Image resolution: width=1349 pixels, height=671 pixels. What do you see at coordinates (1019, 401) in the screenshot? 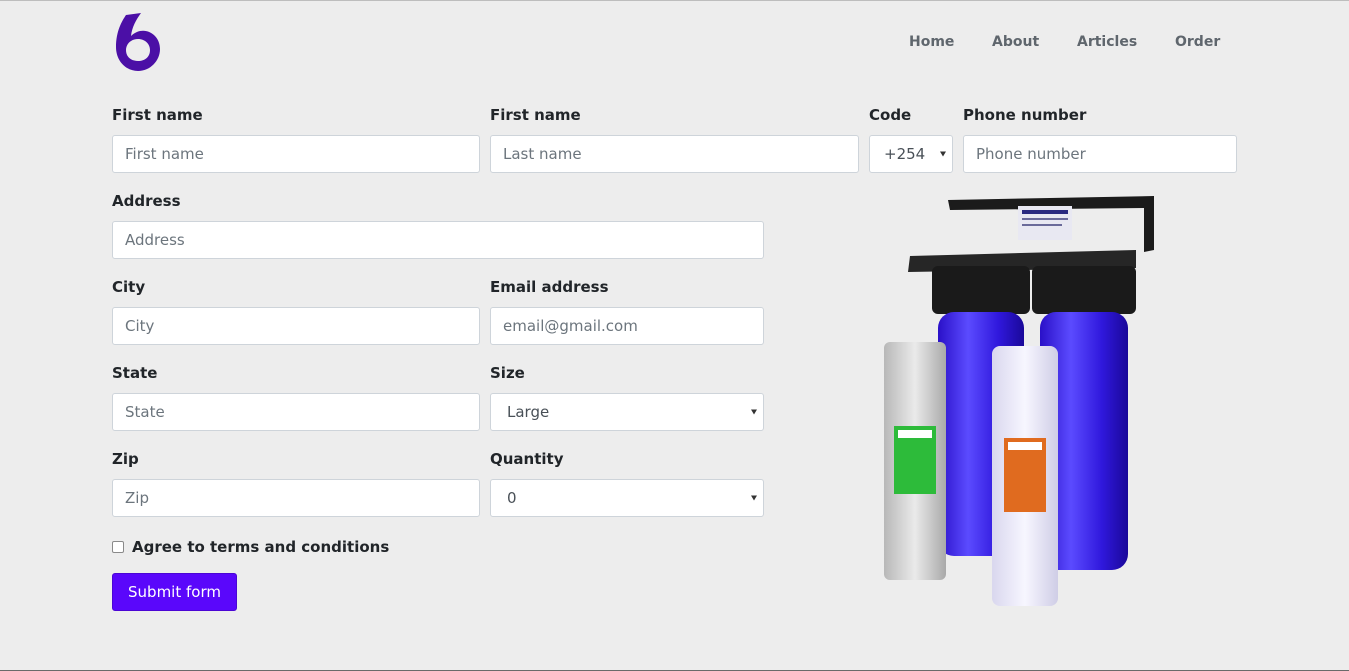
I see `water-filter-product-image` at bounding box center [1019, 401].